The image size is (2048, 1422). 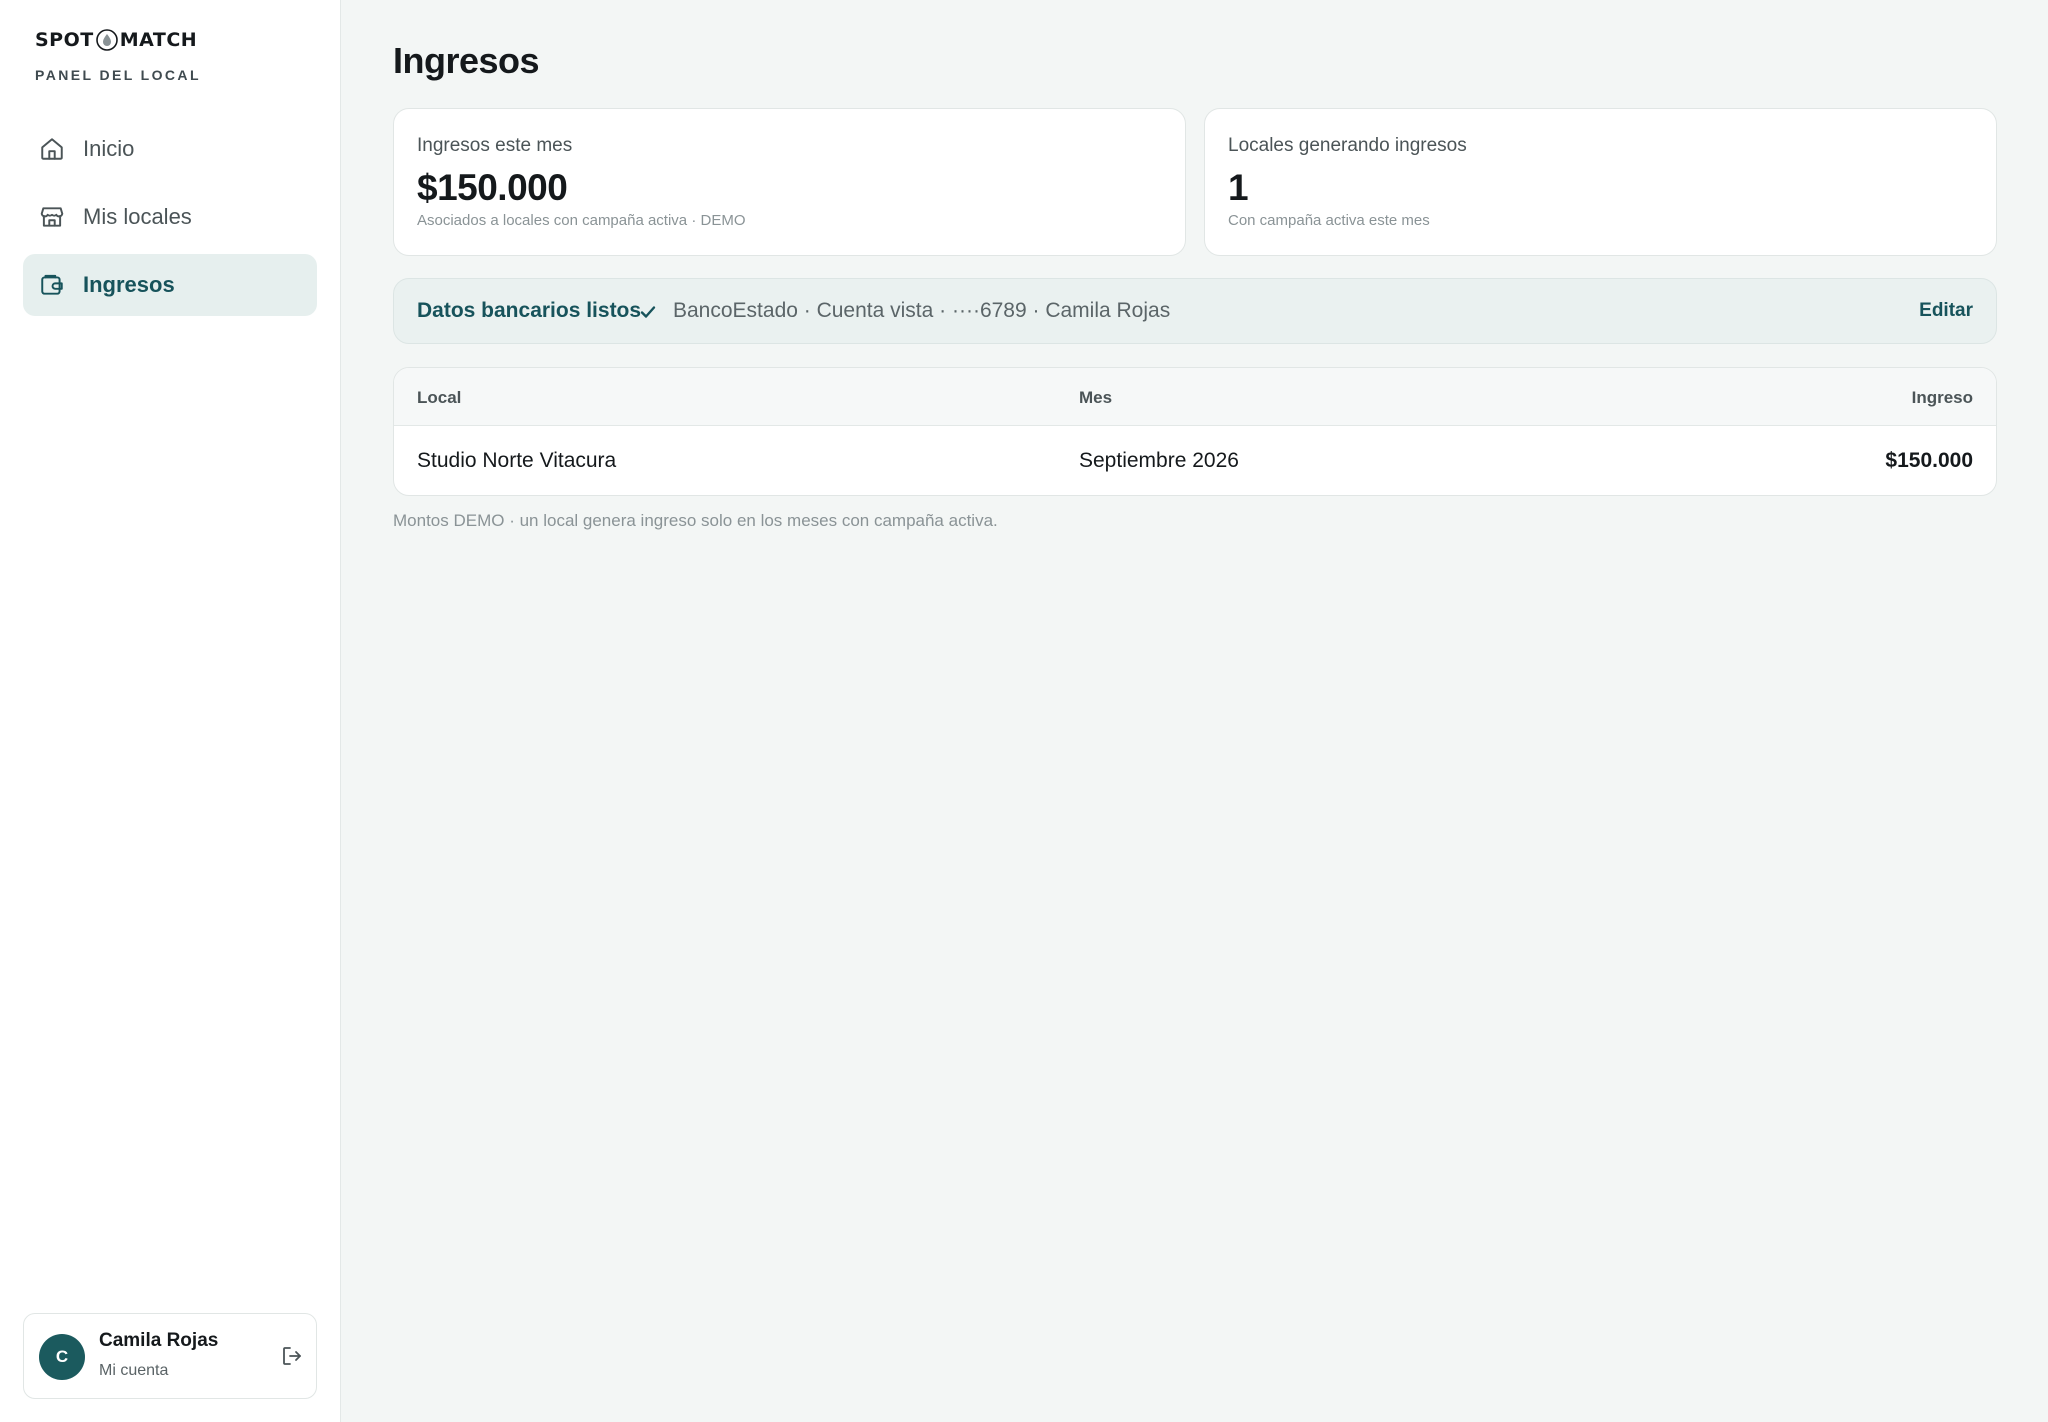 What do you see at coordinates (1096, 397) in the screenshot?
I see `column-header-mes: Mes` at bounding box center [1096, 397].